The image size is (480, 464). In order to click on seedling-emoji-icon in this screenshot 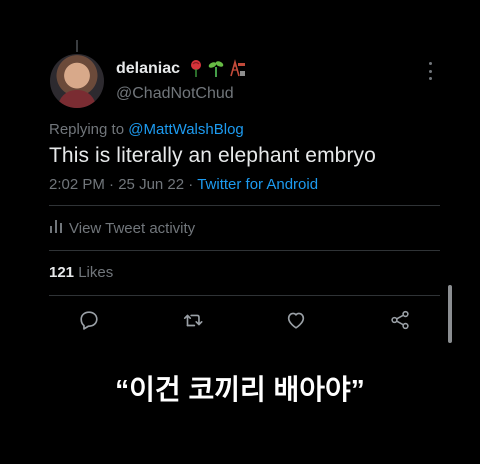, I will do `click(216, 70)`.